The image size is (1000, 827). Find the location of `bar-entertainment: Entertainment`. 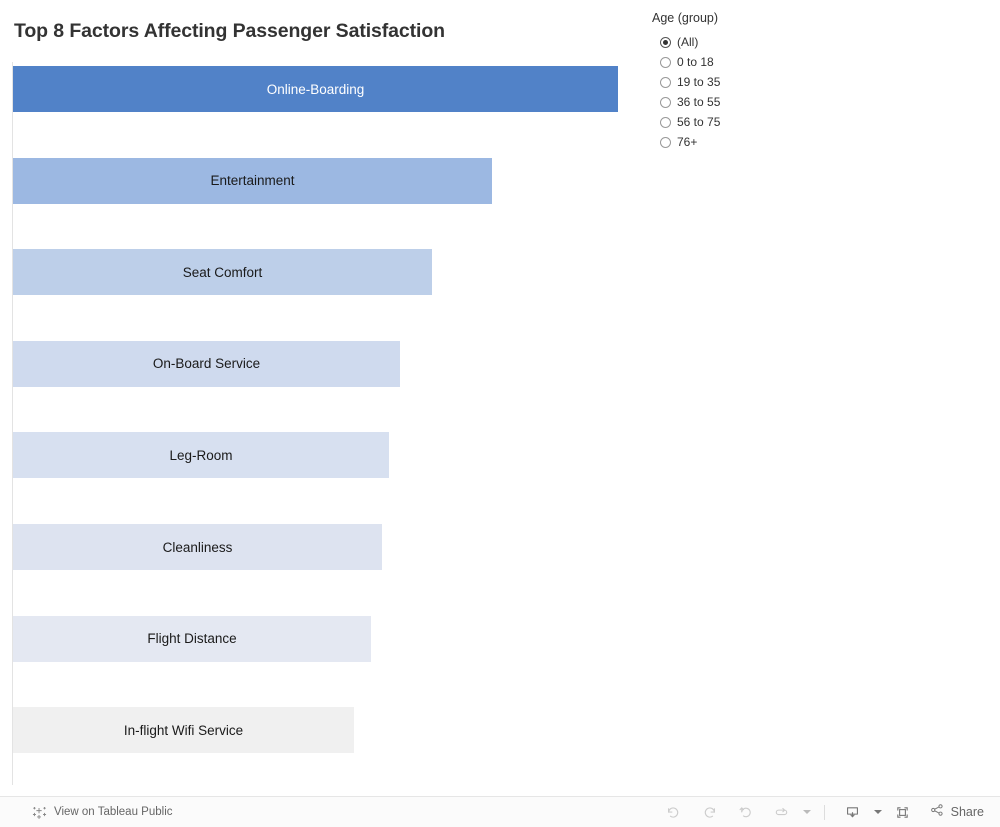

bar-entertainment: Entertainment is located at coordinates (252, 180).